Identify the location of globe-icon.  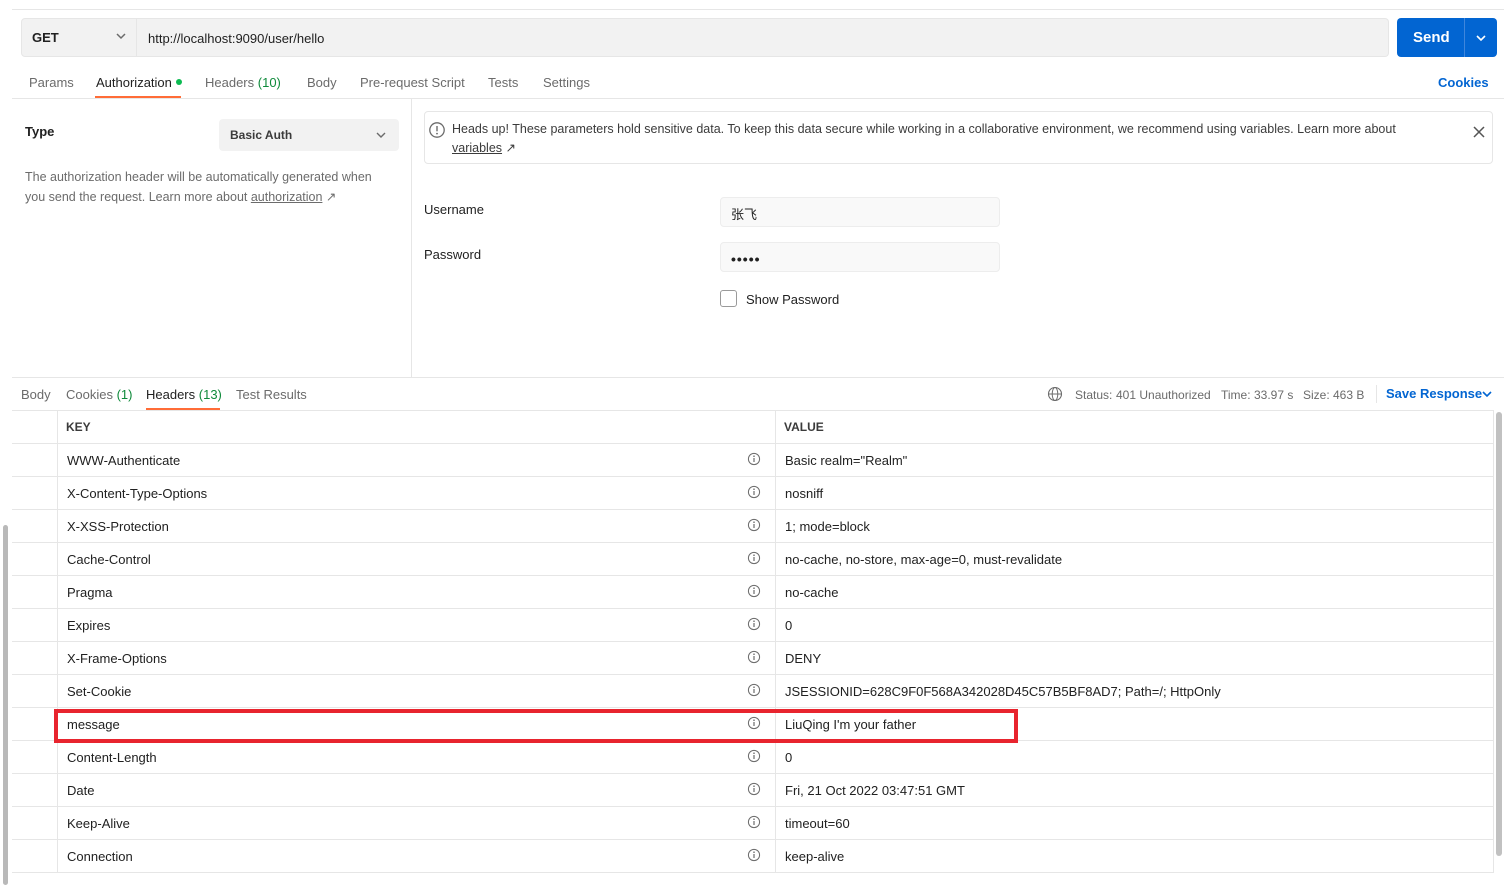
(1055, 394).